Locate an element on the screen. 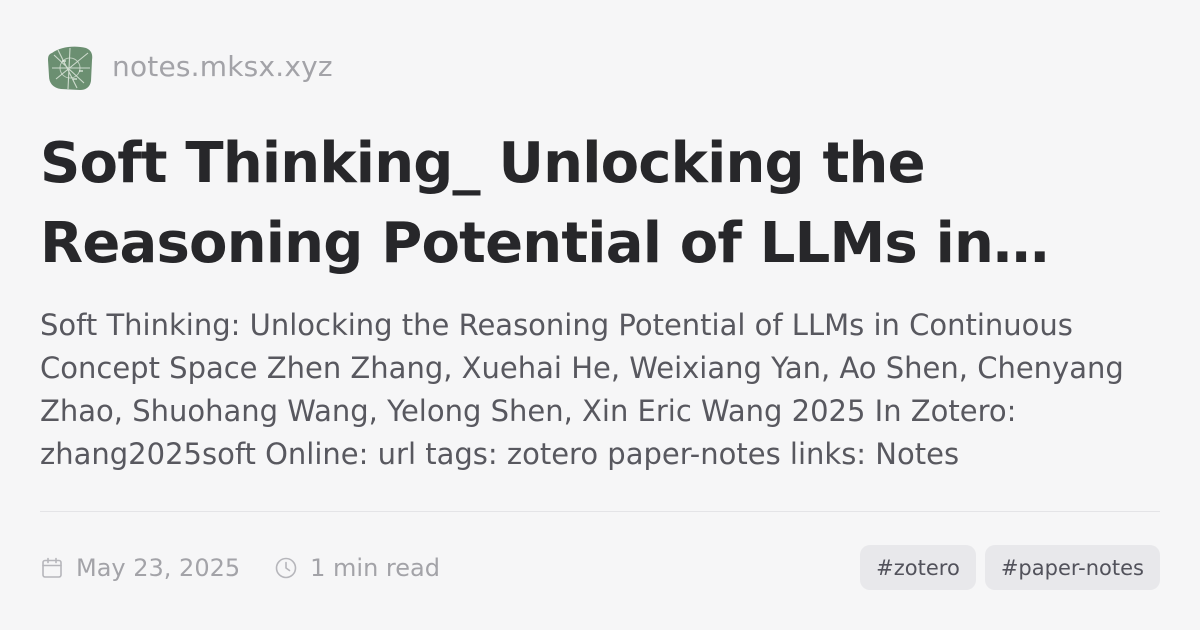 This screenshot has height=630, width=1200. divider is located at coordinates (600, 511).